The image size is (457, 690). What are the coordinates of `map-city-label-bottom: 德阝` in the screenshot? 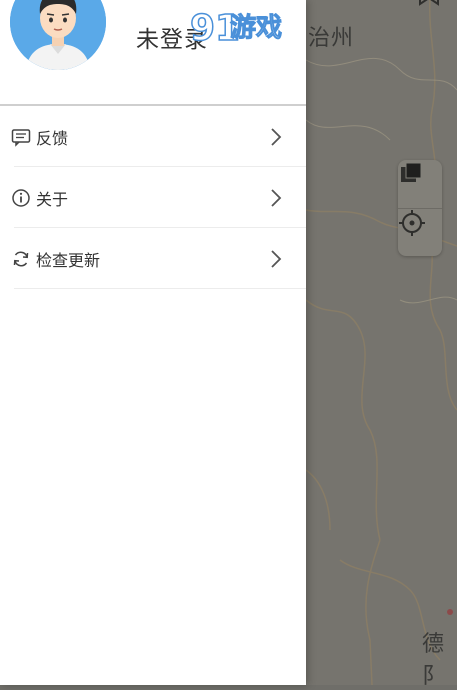 It's located at (434, 660).